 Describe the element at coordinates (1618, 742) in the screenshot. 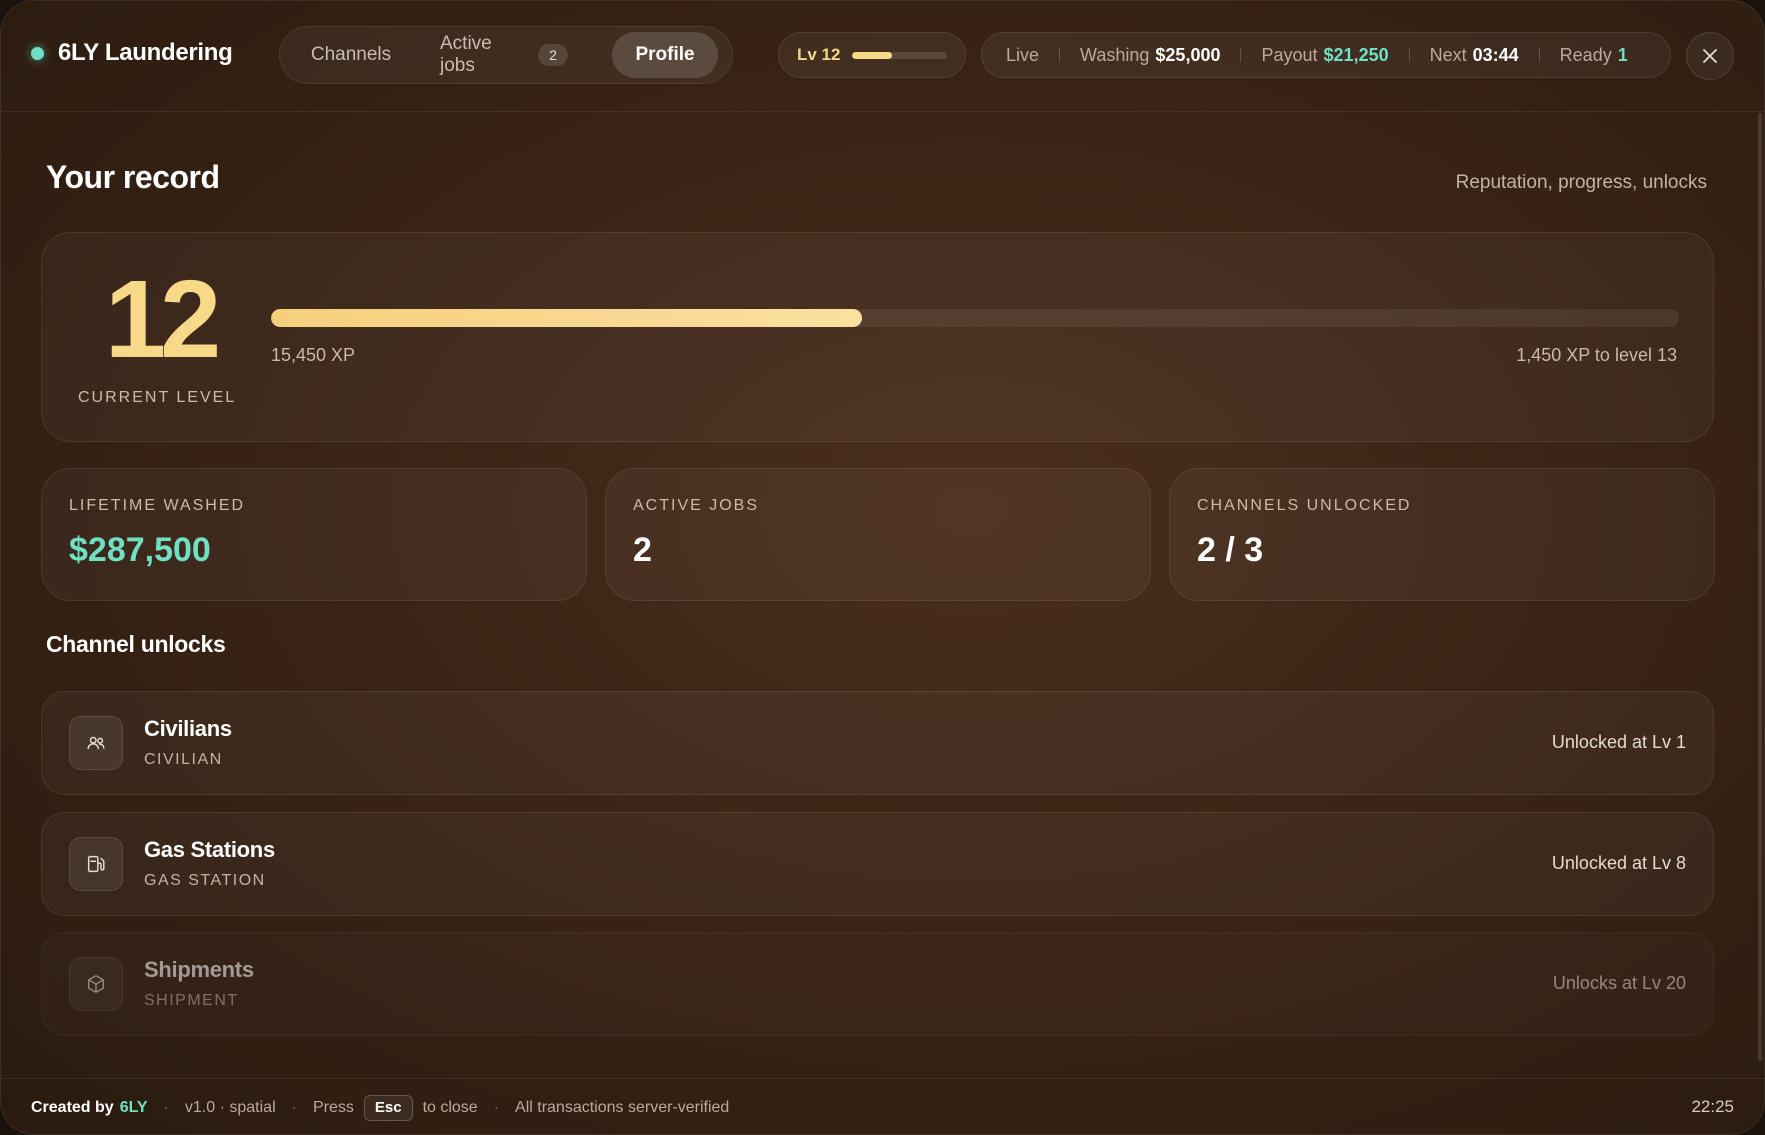

I see `row-status: Unlocked at Lv 1` at that location.